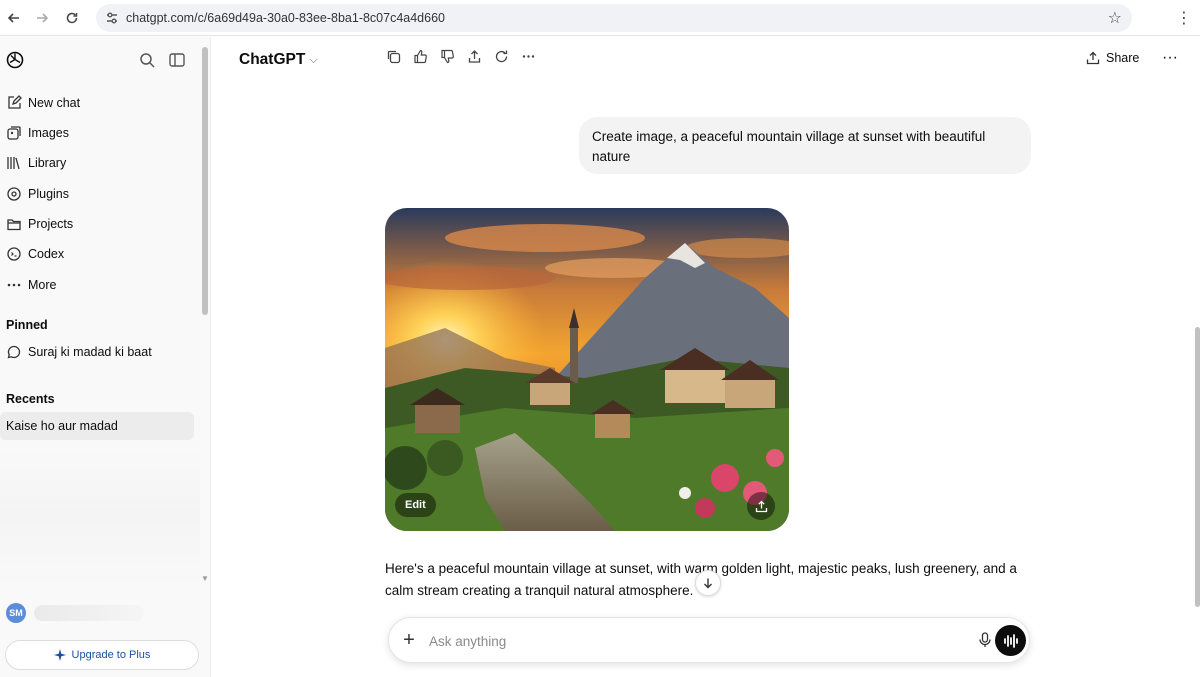 The width and height of the screenshot is (1200, 677). I want to click on voice-waveform-icon, so click(1010, 640).